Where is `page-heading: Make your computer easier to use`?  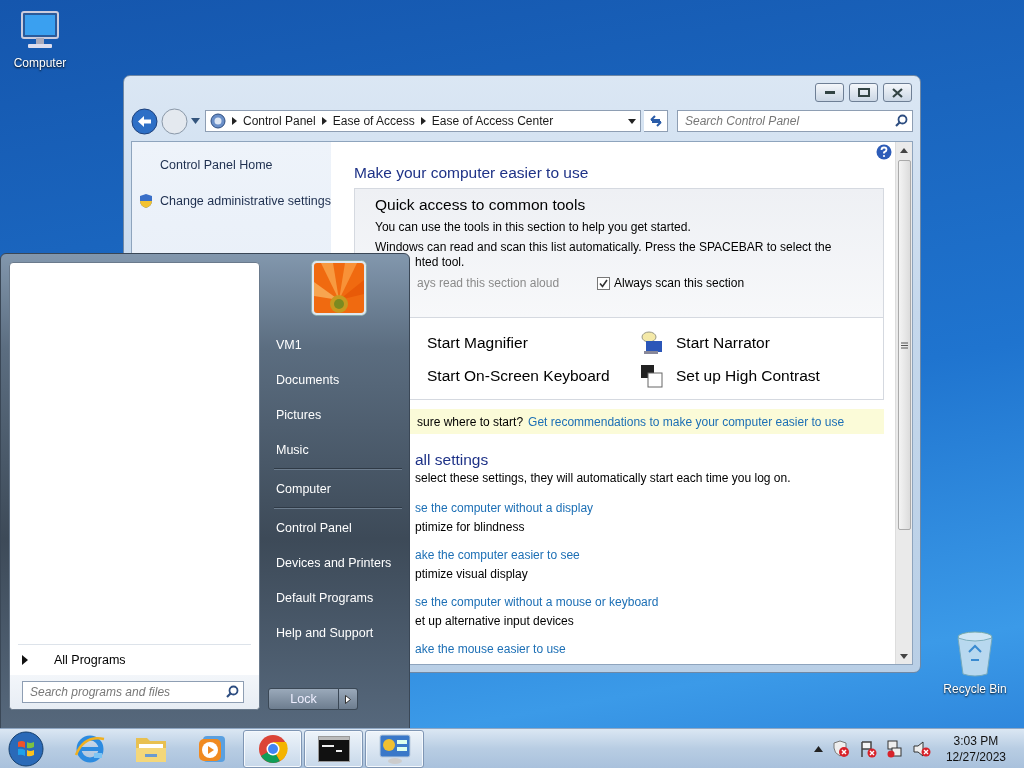
page-heading: Make your computer easier to use is located at coordinates (472, 173).